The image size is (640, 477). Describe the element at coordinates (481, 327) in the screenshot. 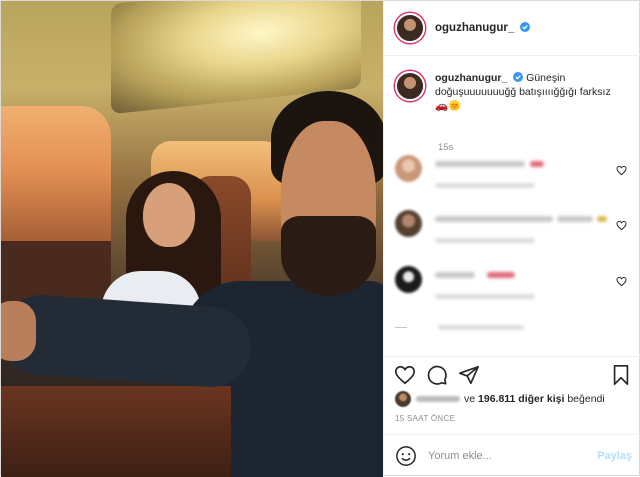

I see `view-replies-blurred` at that location.